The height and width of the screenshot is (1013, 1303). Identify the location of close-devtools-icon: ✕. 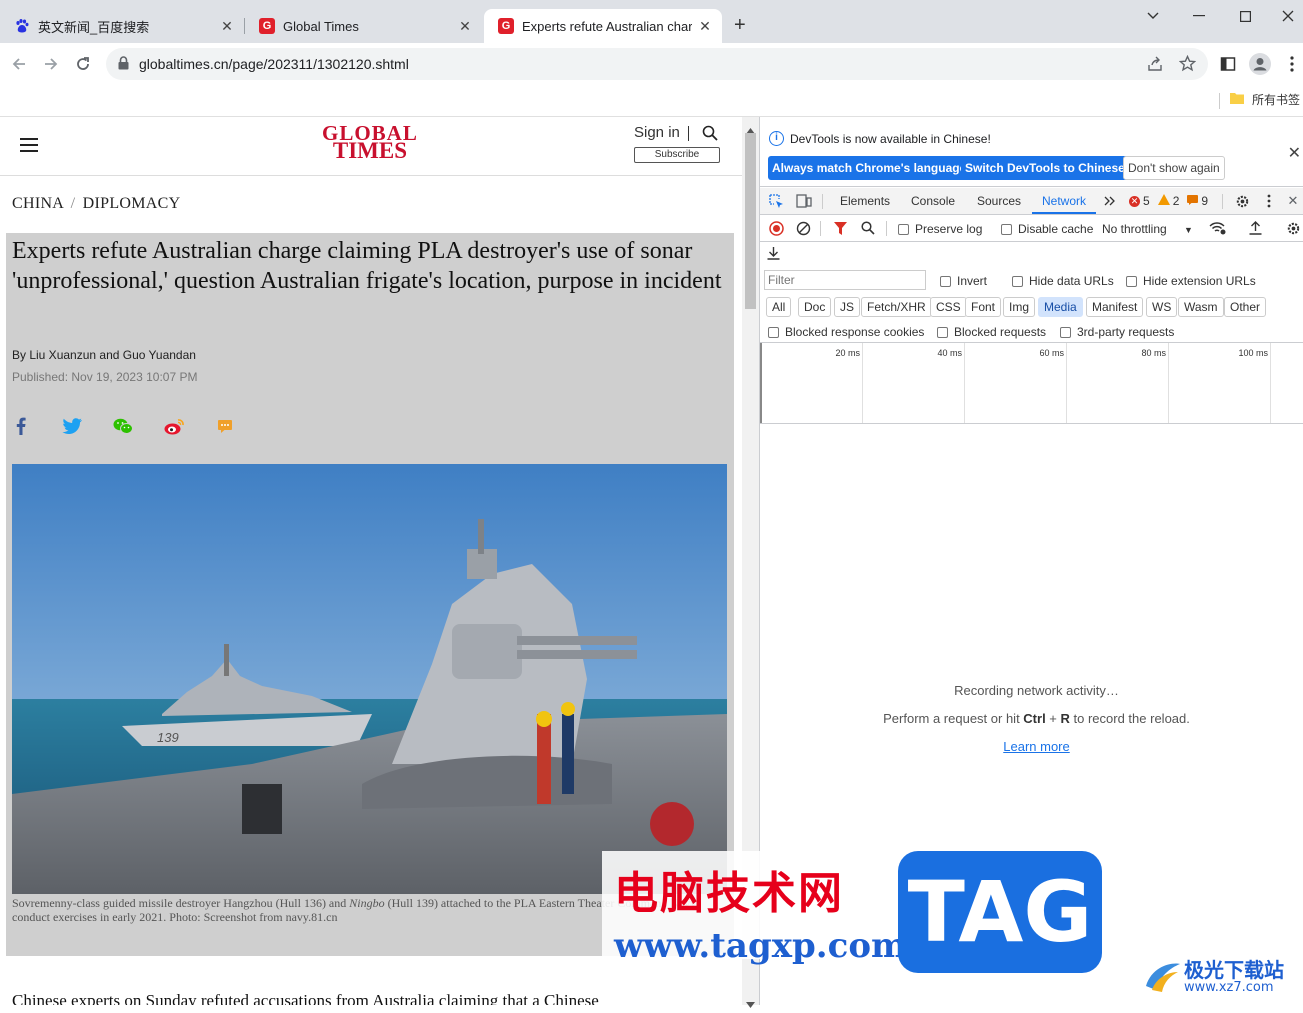
(1293, 201).